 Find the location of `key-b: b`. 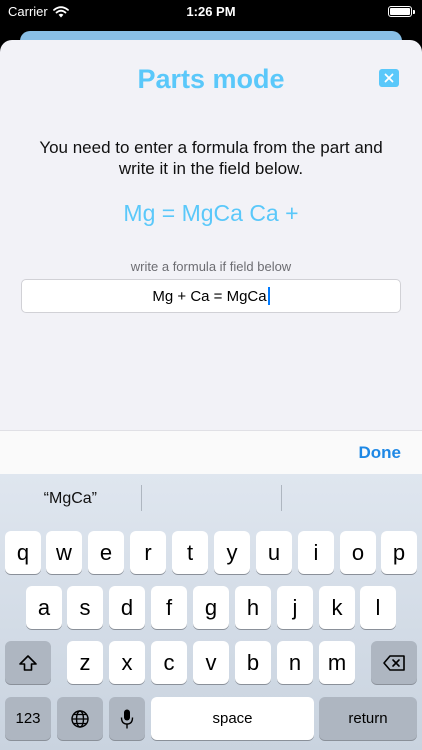

key-b: b is located at coordinates (253, 662).